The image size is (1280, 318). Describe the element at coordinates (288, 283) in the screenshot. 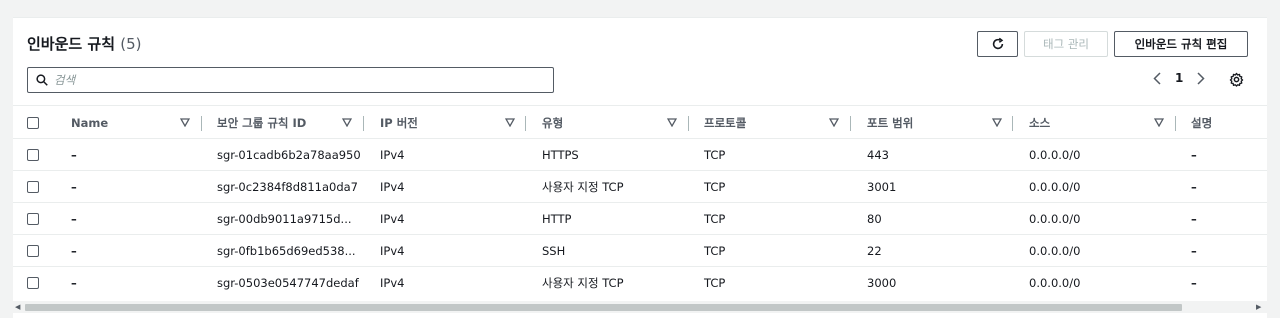

I see `cell-rule-id: sgr-0503e0547747dedaf` at that location.